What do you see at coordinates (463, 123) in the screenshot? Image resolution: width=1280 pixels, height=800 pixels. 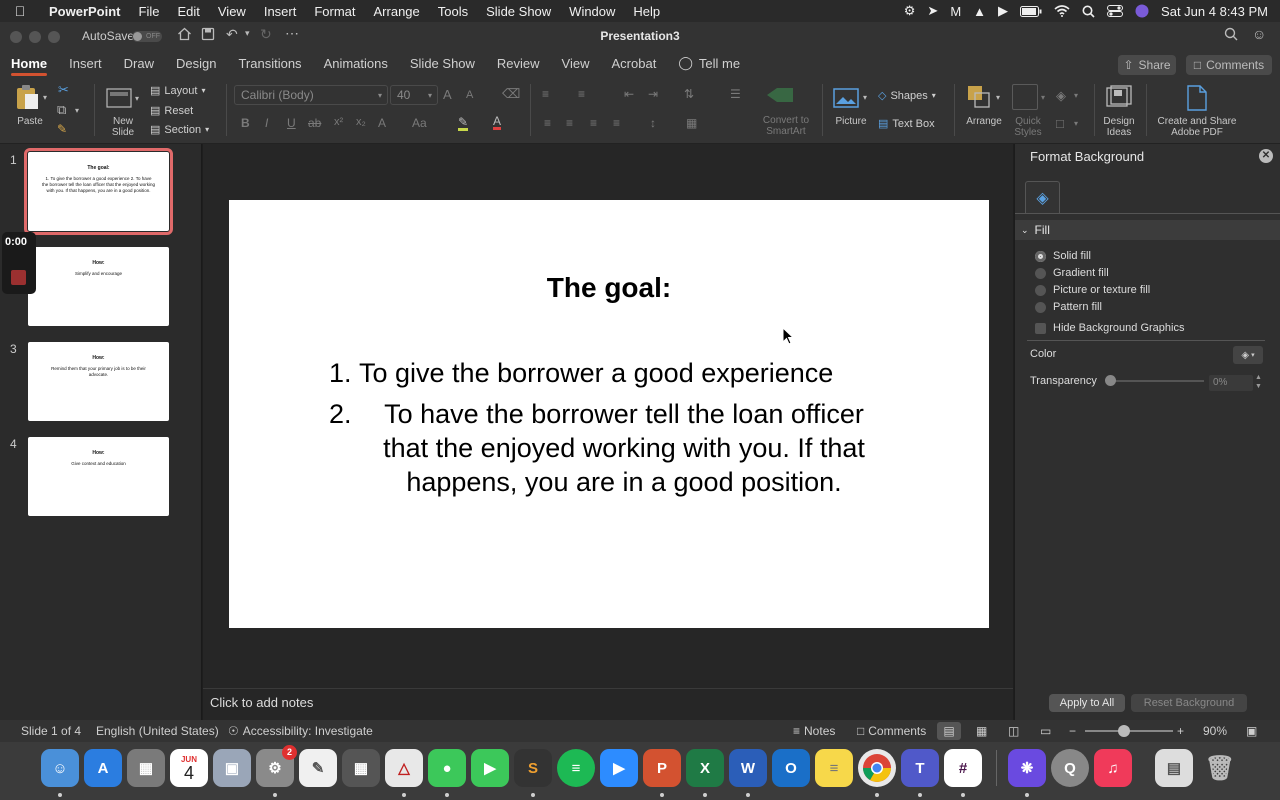 I see `highlight-icon: ✎` at bounding box center [463, 123].